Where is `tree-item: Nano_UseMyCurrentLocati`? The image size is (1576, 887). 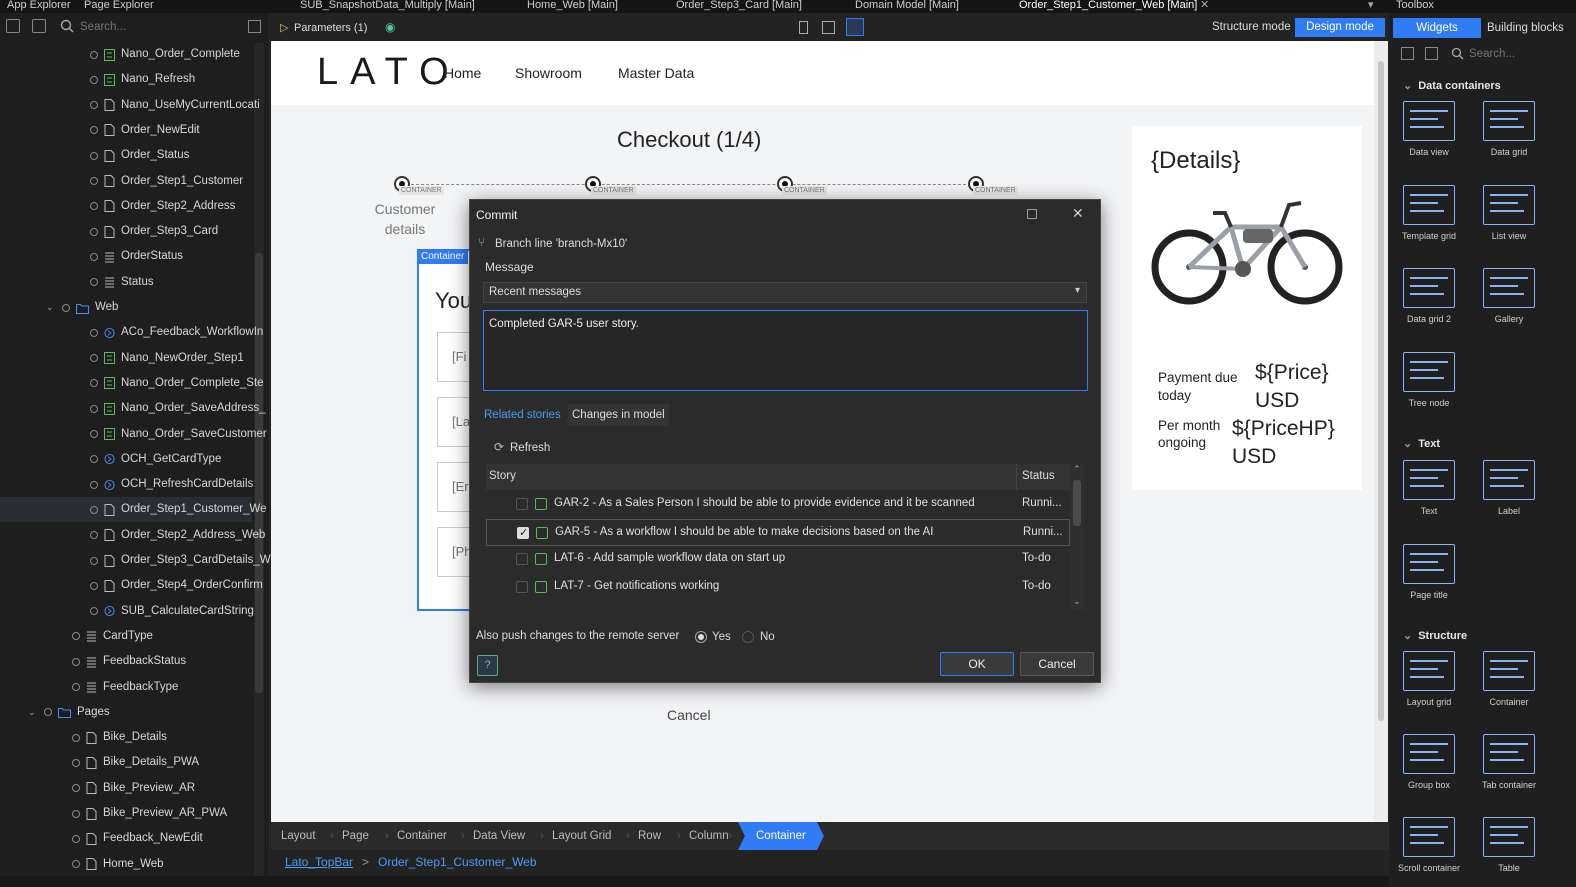
tree-item: Nano_UseMyCurrentLocati is located at coordinates (130, 105).